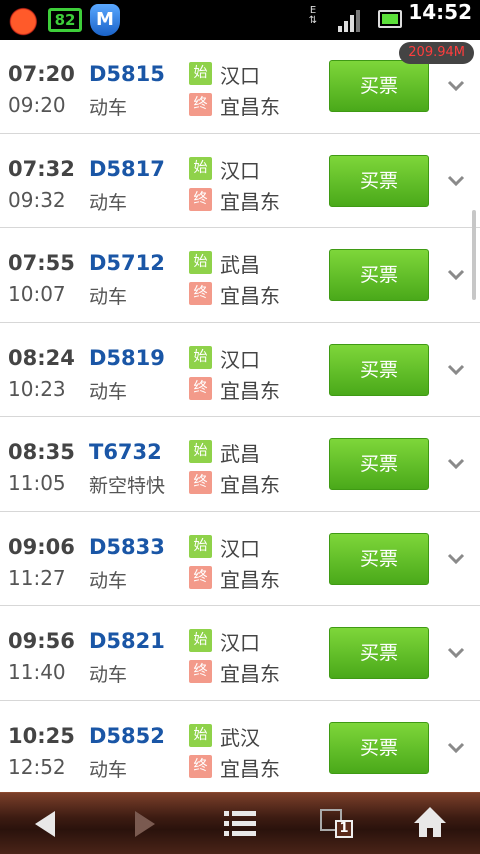  I want to click on departure-time: 07:55, so click(41, 263).